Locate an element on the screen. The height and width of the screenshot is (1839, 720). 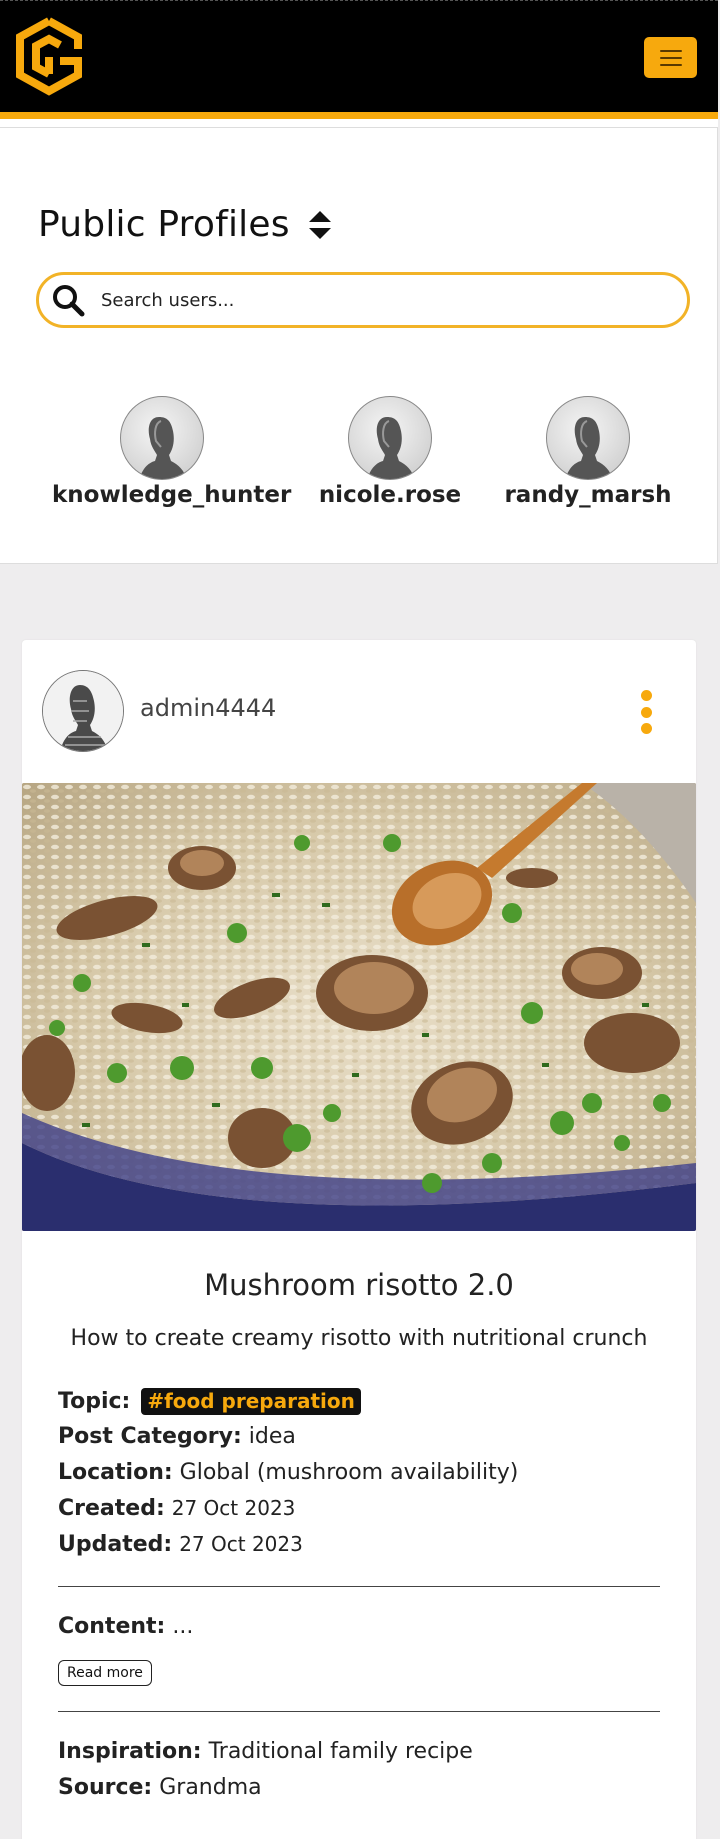
post-inspiration-row: Inspiration: Traditional family recipe is located at coordinates (265, 1751).